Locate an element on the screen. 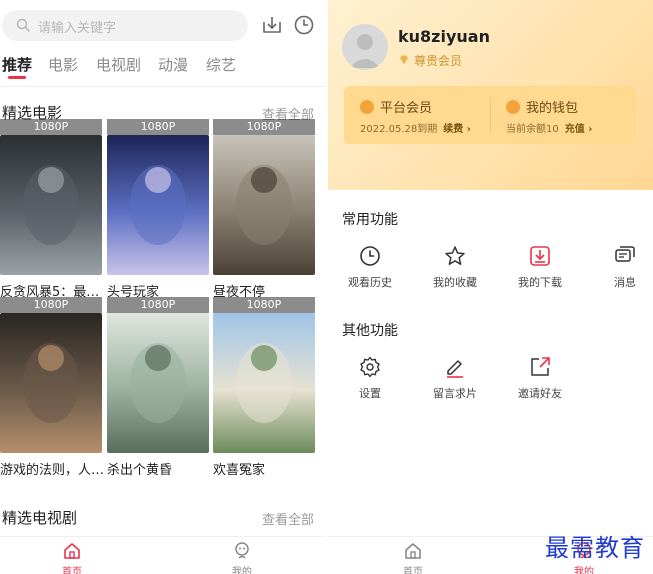  func-messages: 消息 is located at coordinates (621, 267).